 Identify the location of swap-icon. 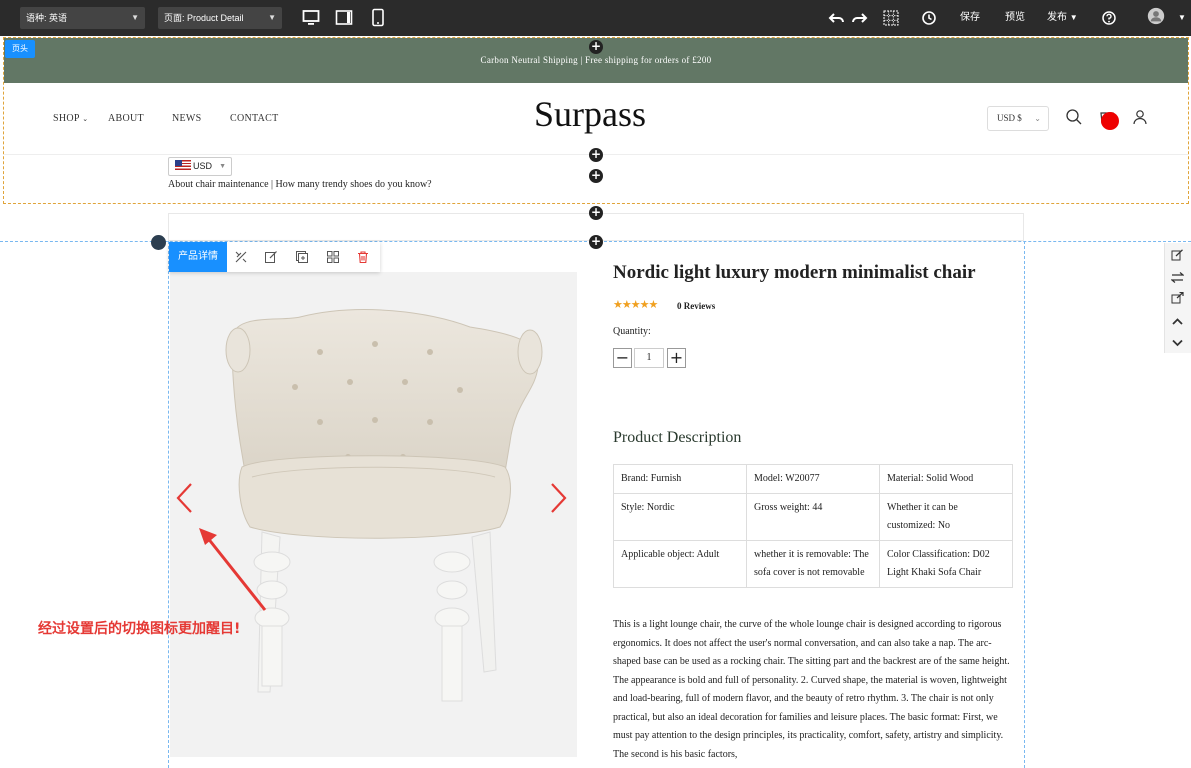
(1177, 277).